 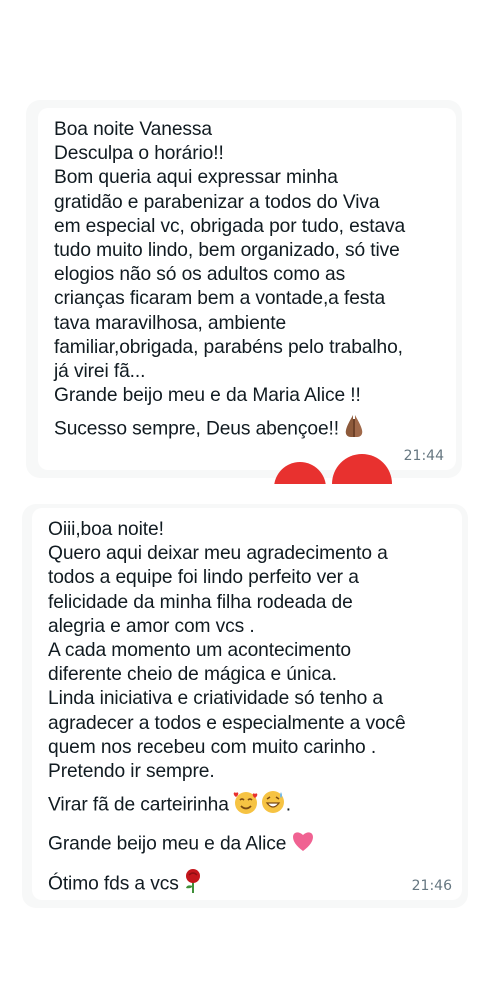 What do you see at coordinates (207, 396) in the screenshot?
I see `message-1-line-12: Grande beijo meu e da Maria Alice !!` at bounding box center [207, 396].